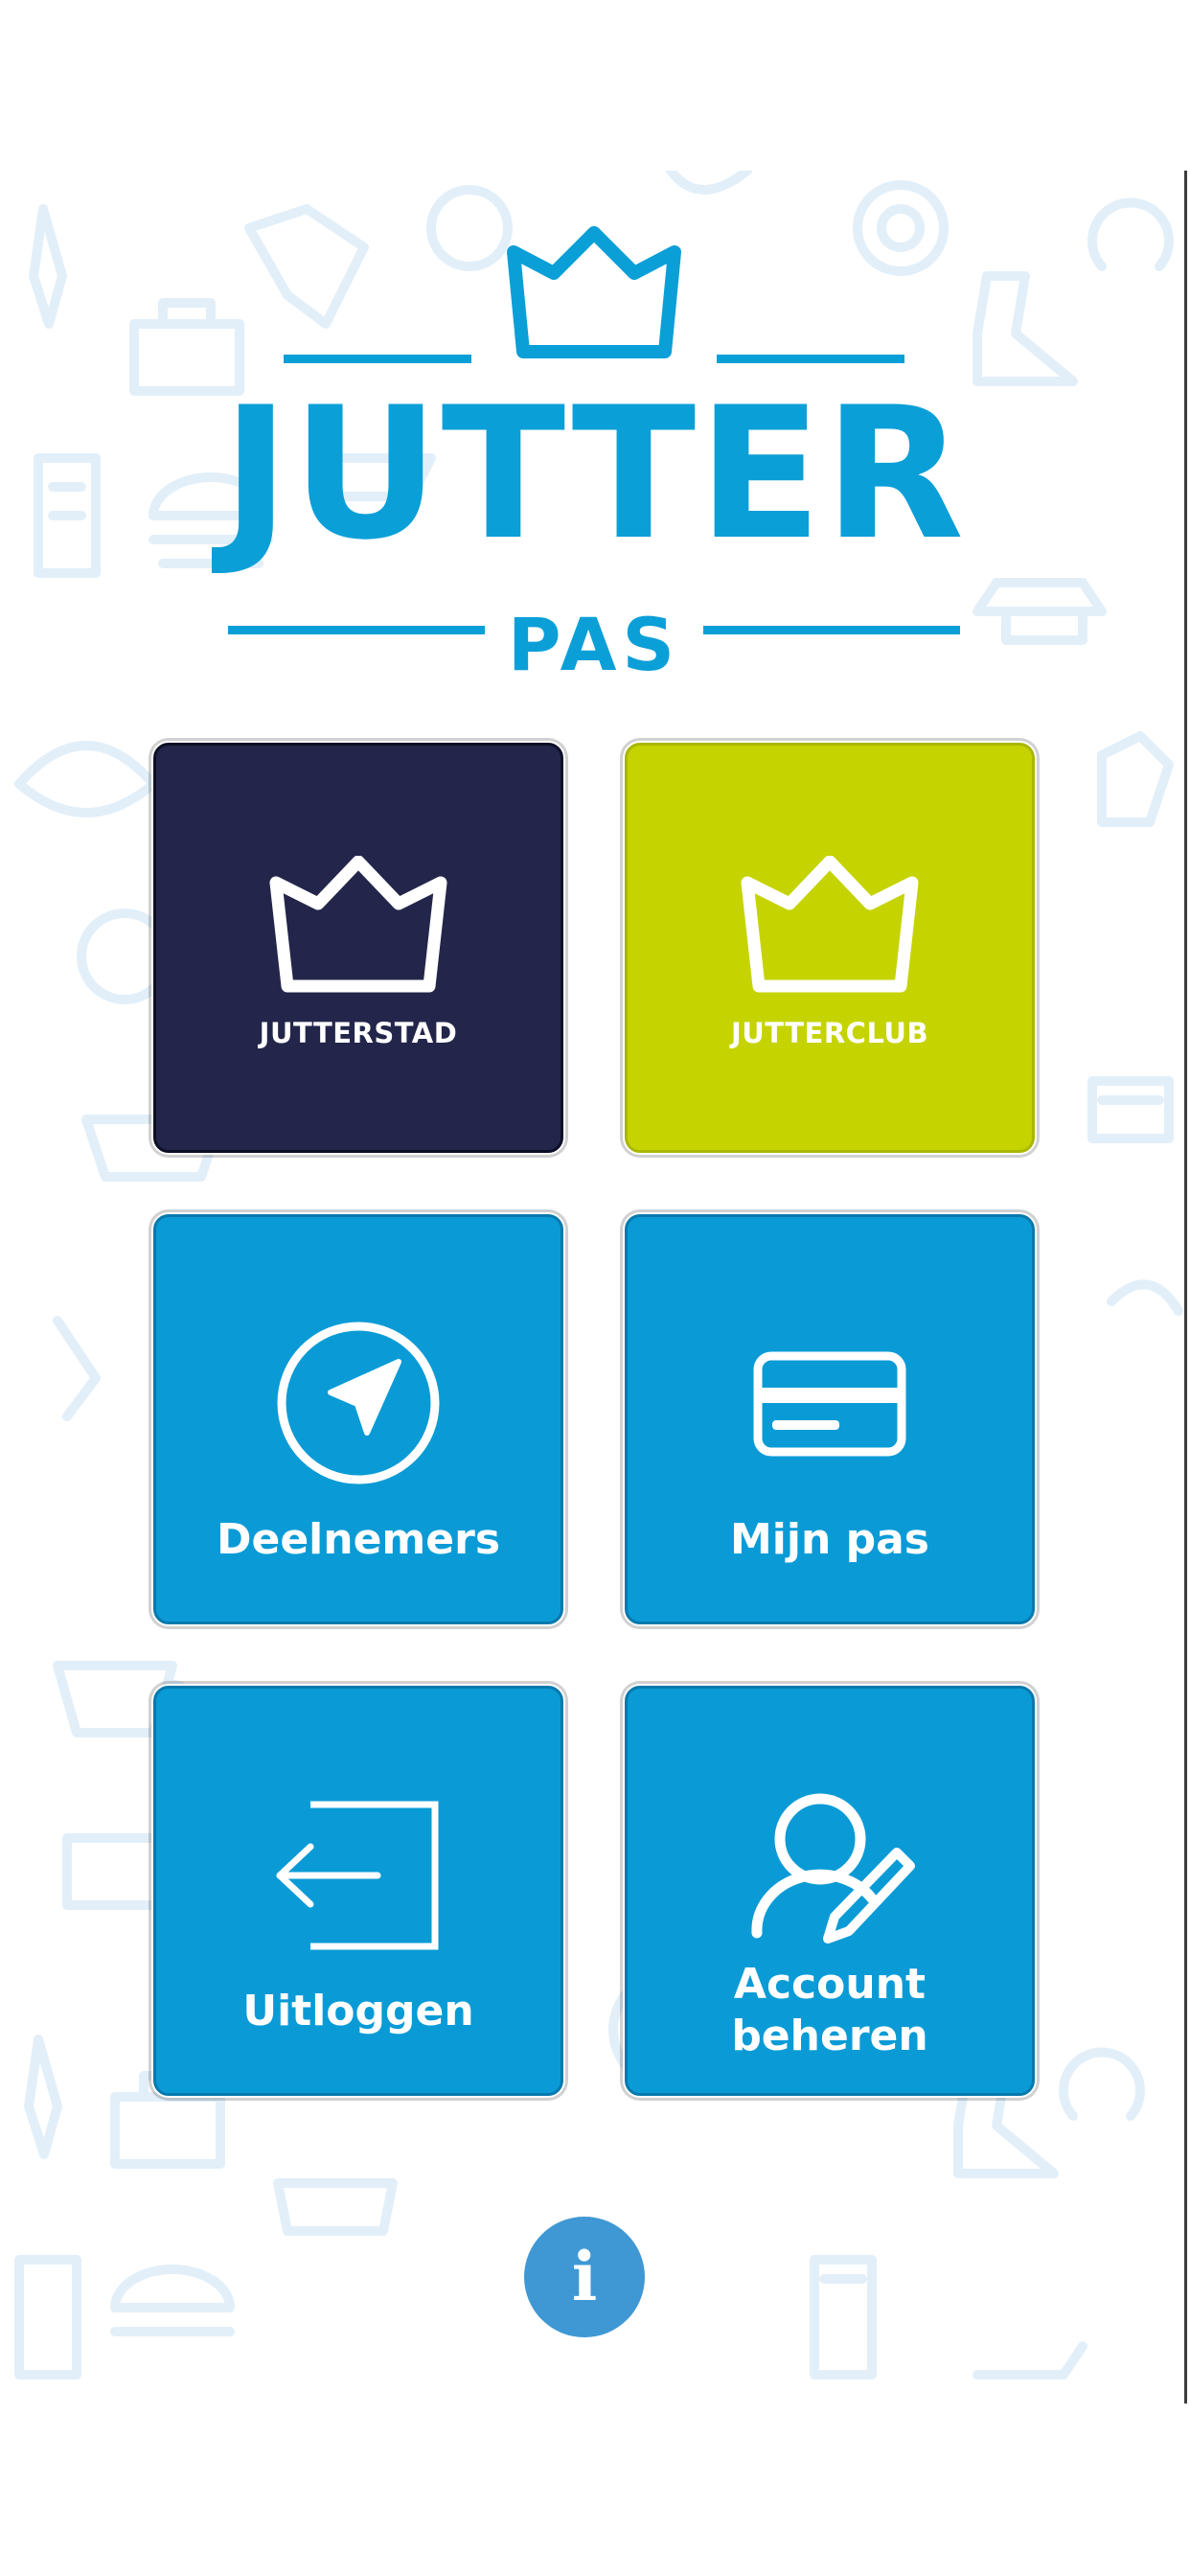 This screenshot has width=1190, height=2576. What do you see at coordinates (594, 474) in the screenshot?
I see `logo-title: JUTTER` at bounding box center [594, 474].